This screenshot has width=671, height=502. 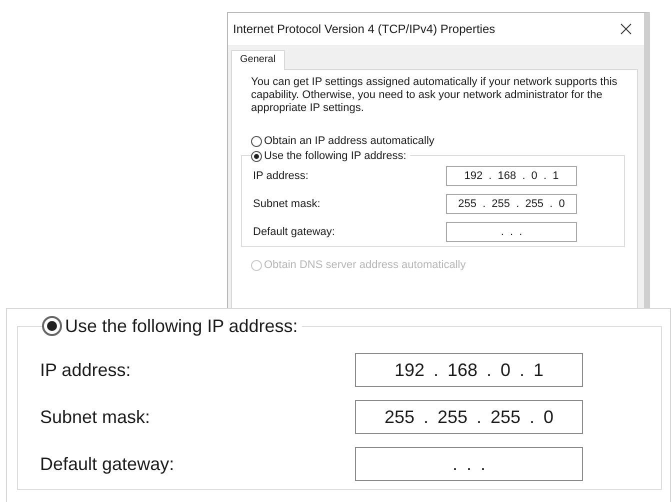 I want to click on tab: General, so click(x=258, y=60).